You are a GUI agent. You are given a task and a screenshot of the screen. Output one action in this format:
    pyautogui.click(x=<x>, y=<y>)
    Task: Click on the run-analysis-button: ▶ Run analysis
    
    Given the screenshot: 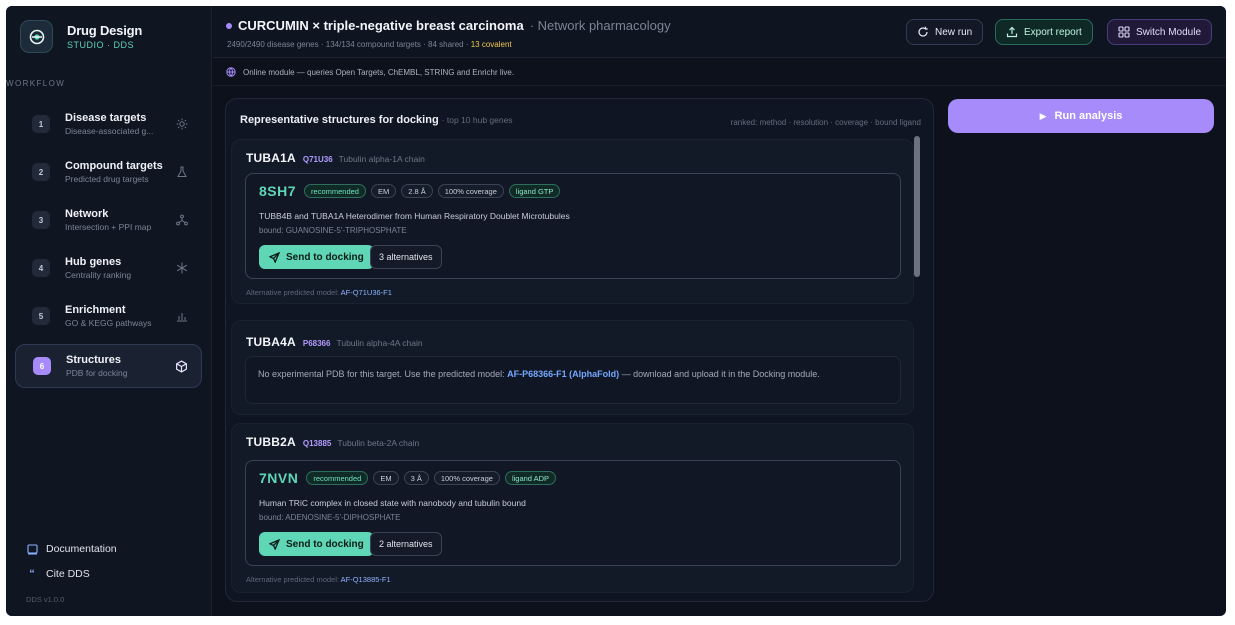 What is the action you would take?
    pyautogui.click(x=1081, y=116)
    